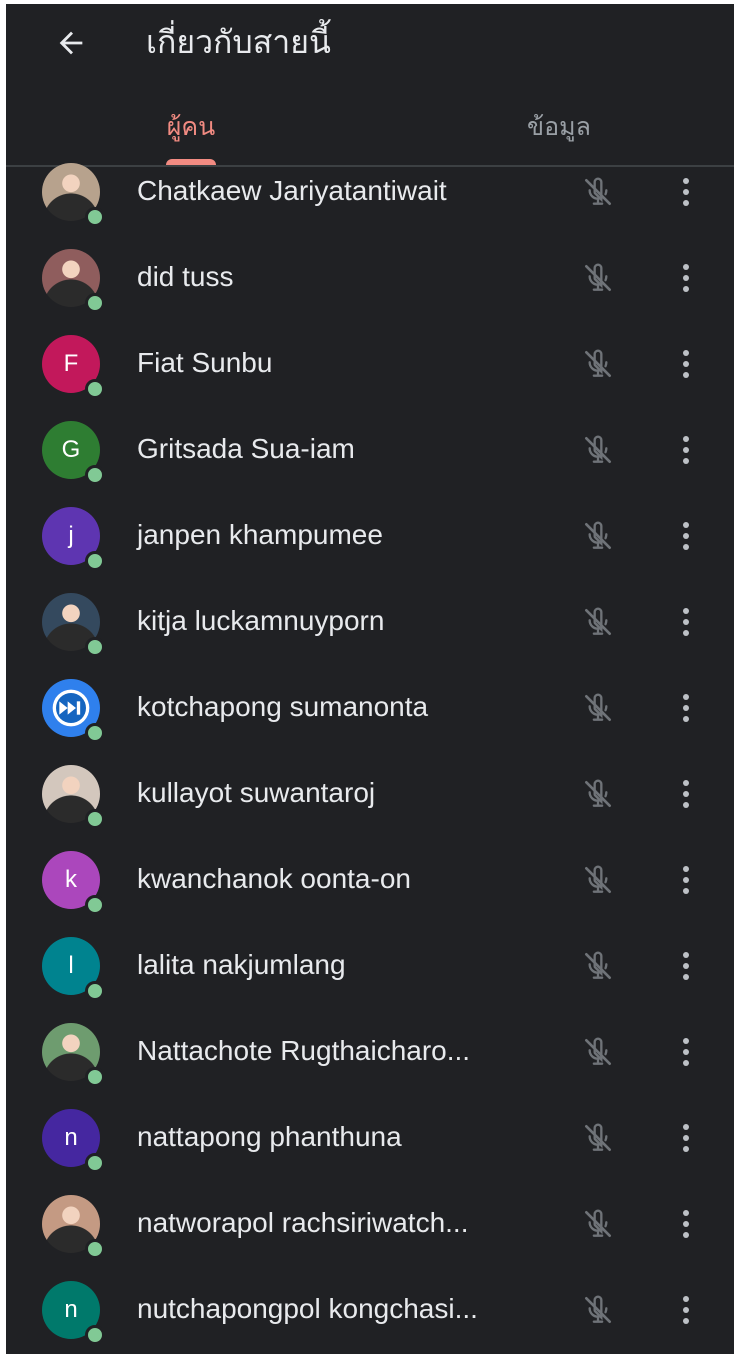 The width and height of the screenshot is (736, 1354). Describe the element at coordinates (71, 708) in the screenshot. I see `fast-forward-icon` at that location.